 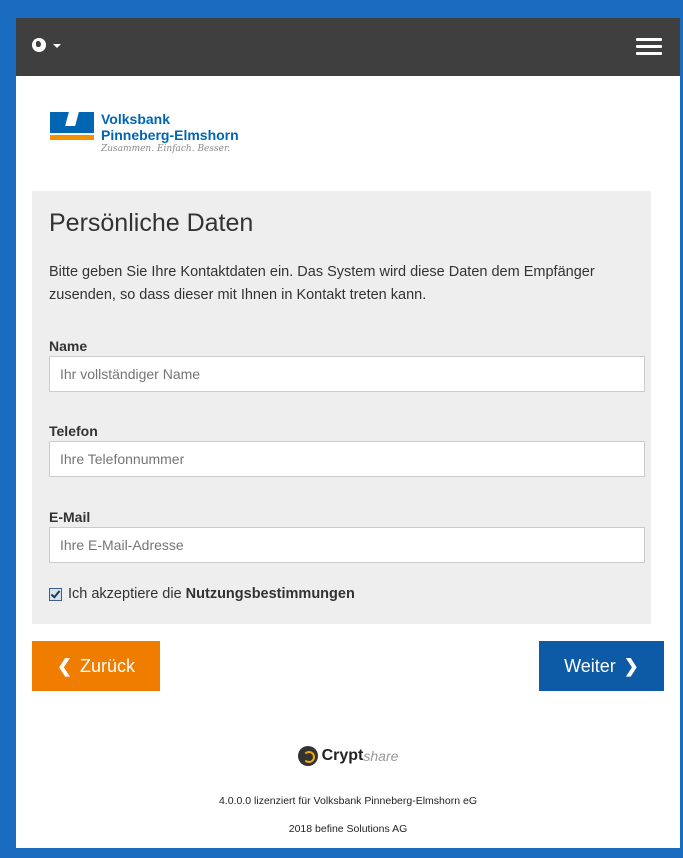 What do you see at coordinates (649, 47) in the screenshot?
I see `hamburger-icon` at bounding box center [649, 47].